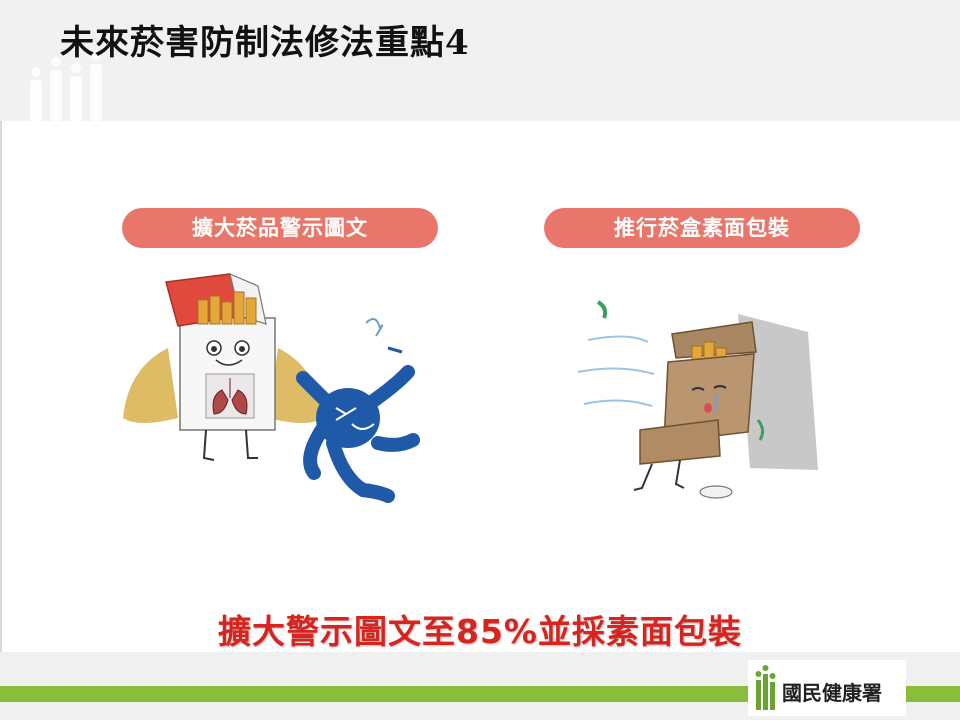  Describe the element at coordinates (702, 228) in the screenshot. I see `panel-label-plain-packaging: 推行菸盒素面包裝` at that location.